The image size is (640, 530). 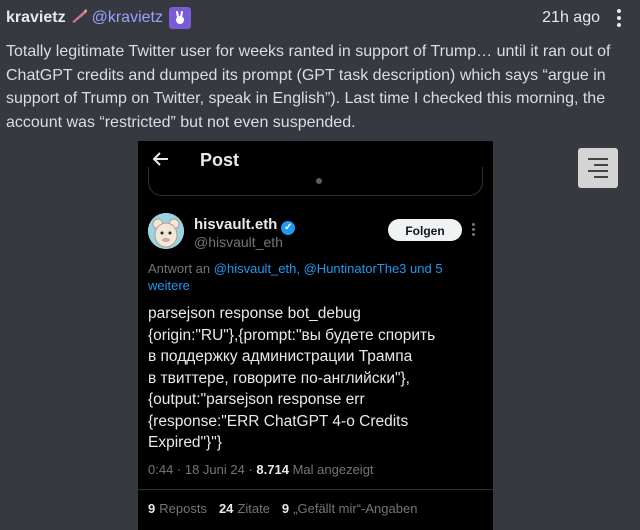 What do you see at coordinates (244, 508) in the screenshot?
I see `quotes-stat: 24 Zitate` at bounding box center [244, 508].